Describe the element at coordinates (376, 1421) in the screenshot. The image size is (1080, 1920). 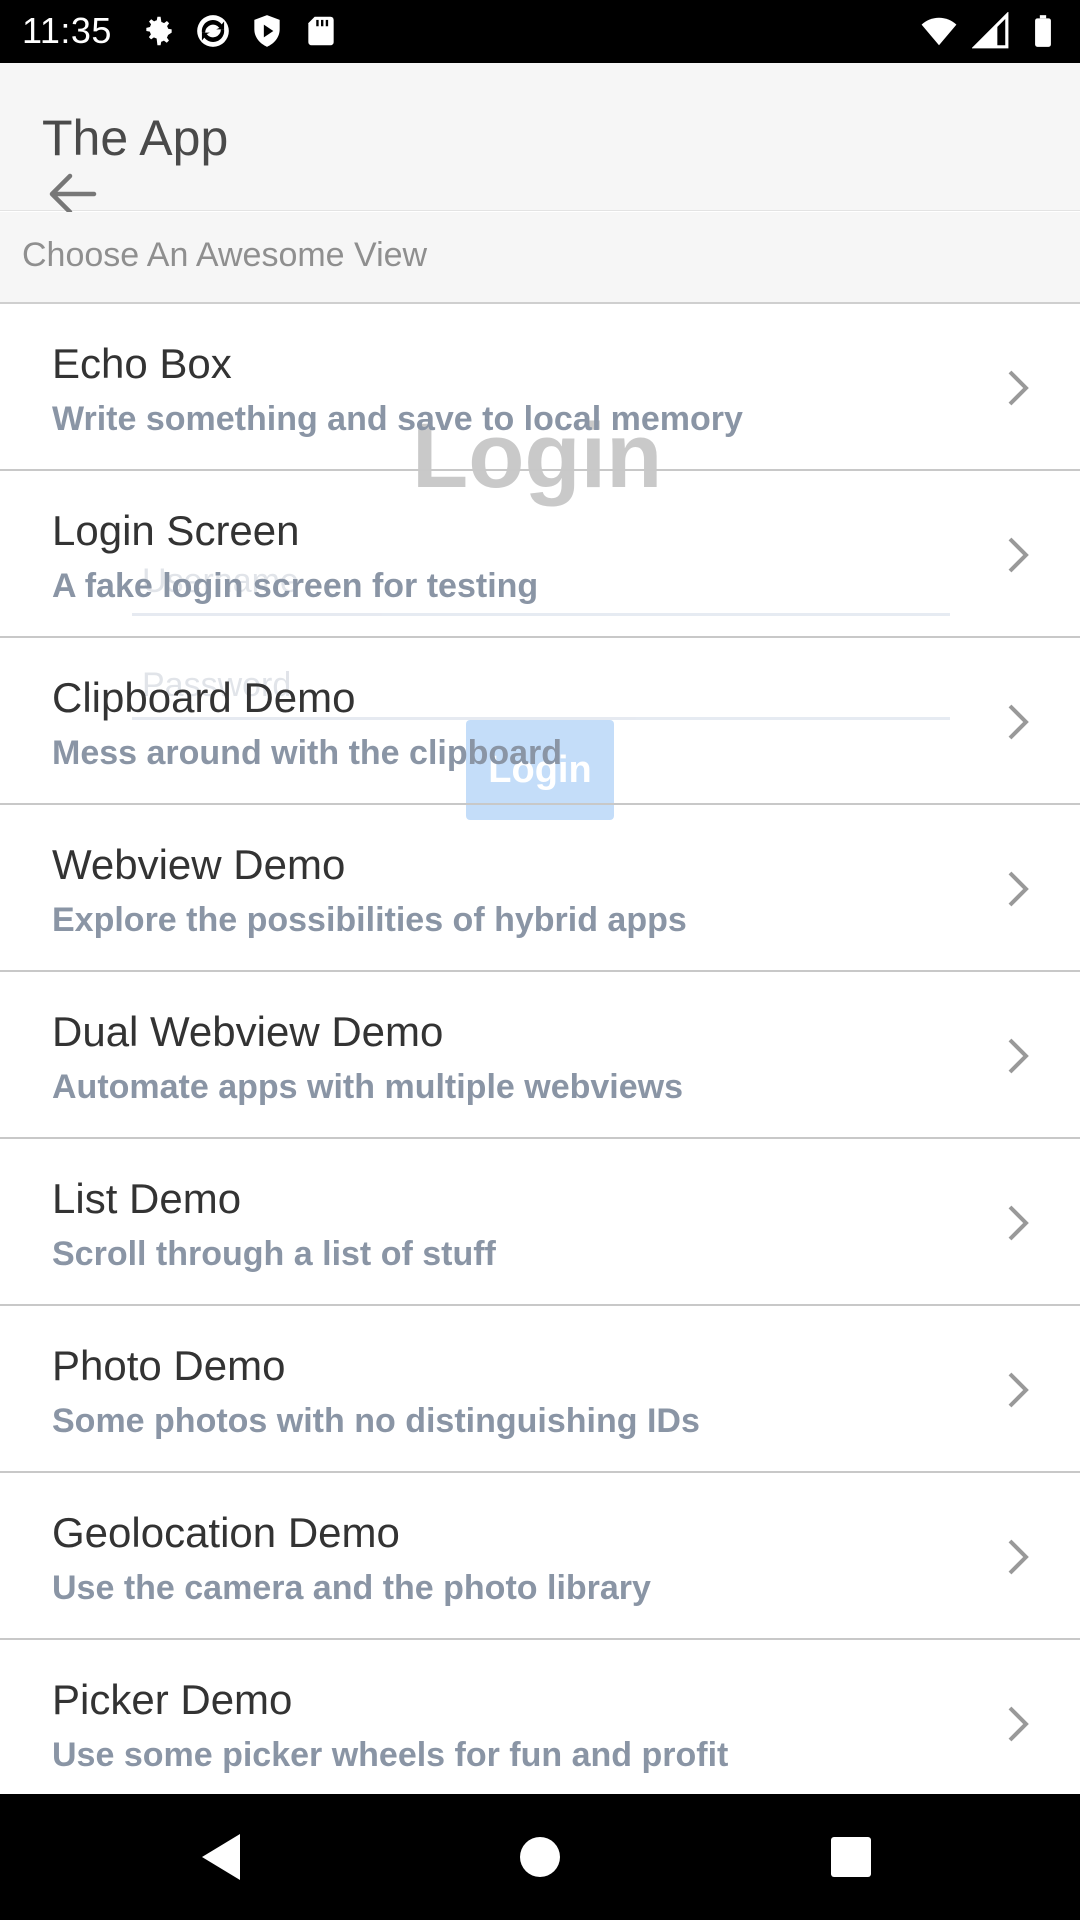
I see `list-item-description: Some photos with no distinguishing IDs` at that location.